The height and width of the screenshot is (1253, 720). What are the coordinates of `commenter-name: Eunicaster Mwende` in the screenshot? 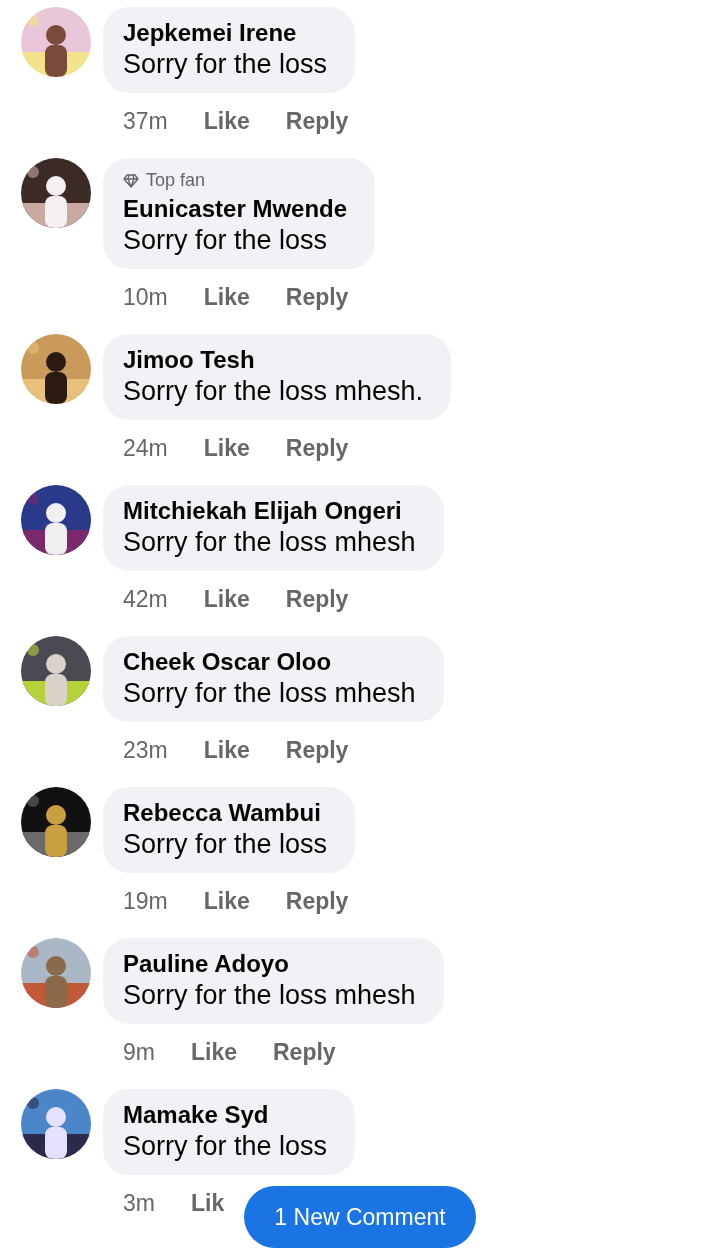 It's located at (235, 209).